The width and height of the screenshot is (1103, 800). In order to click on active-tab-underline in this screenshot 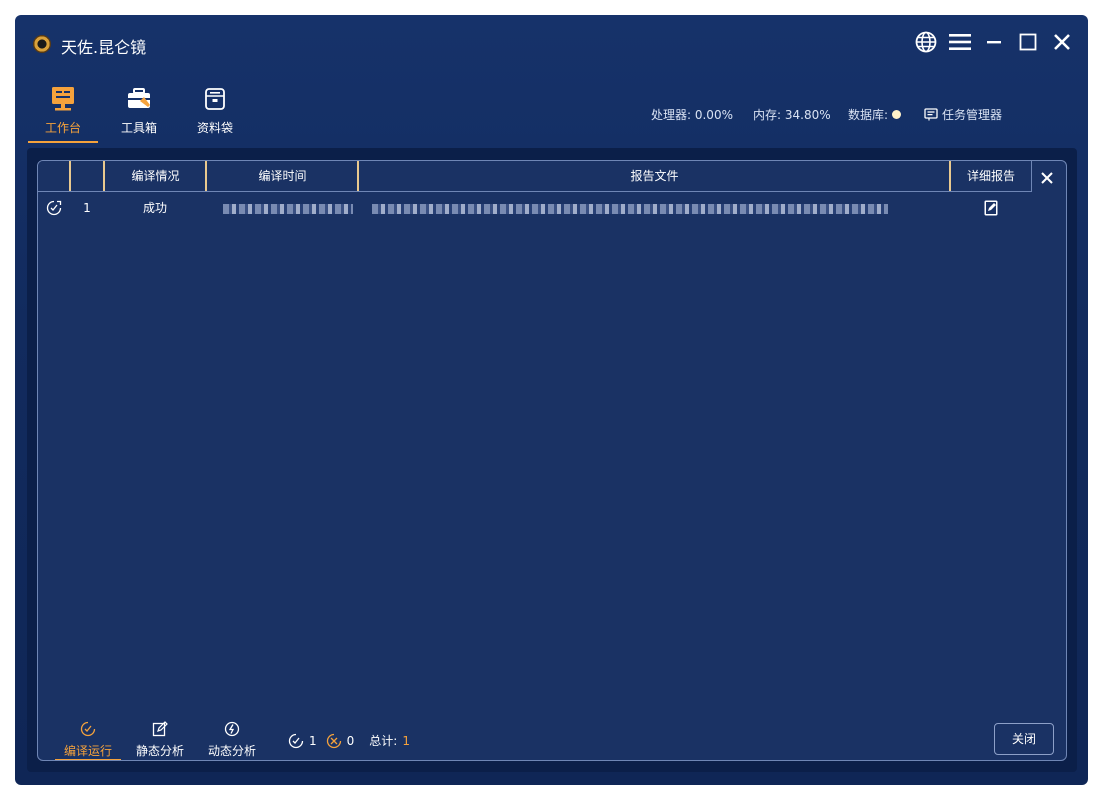, I will do `click(63, 142)`.